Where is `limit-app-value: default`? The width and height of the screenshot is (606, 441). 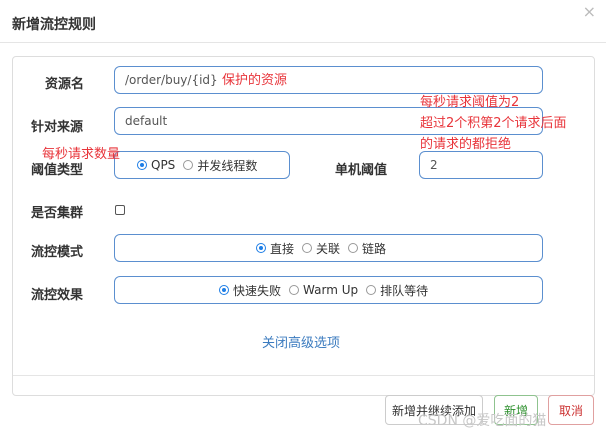
limit-app-value: default is located at coordinates (146, 121).